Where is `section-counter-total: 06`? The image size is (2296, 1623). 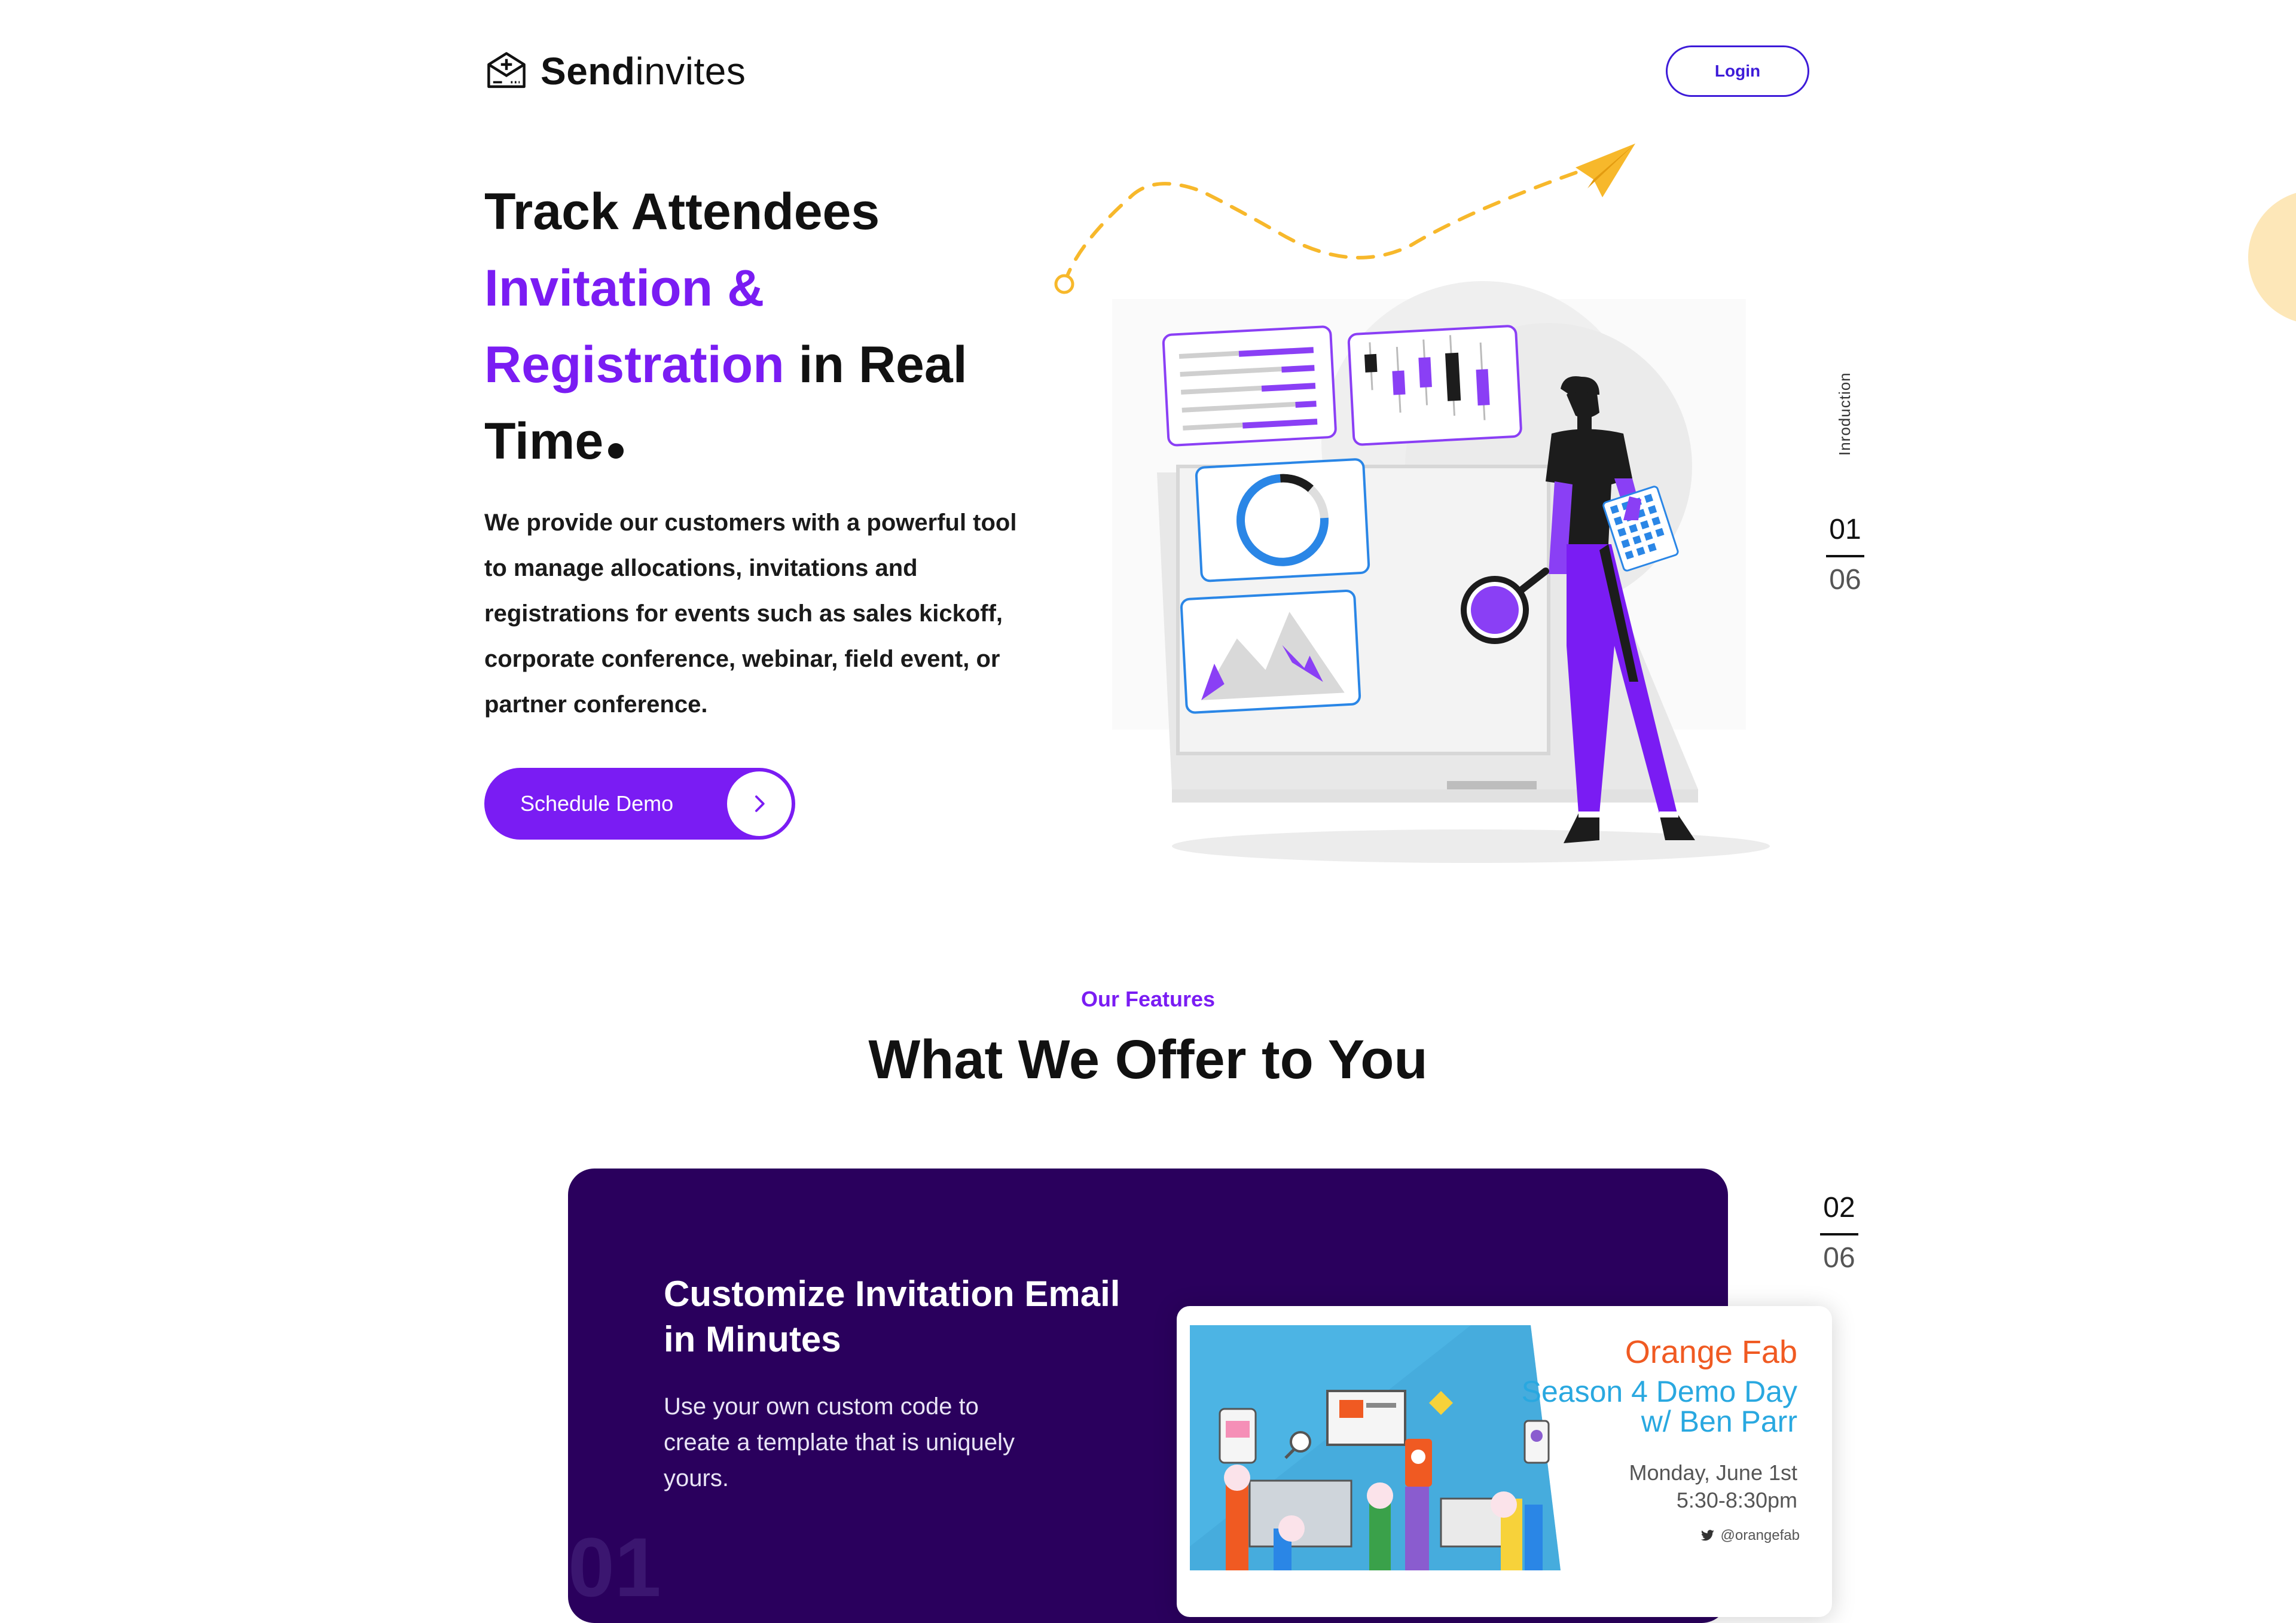 section-counter-total: 06 is located at coordinates (1845, 580).